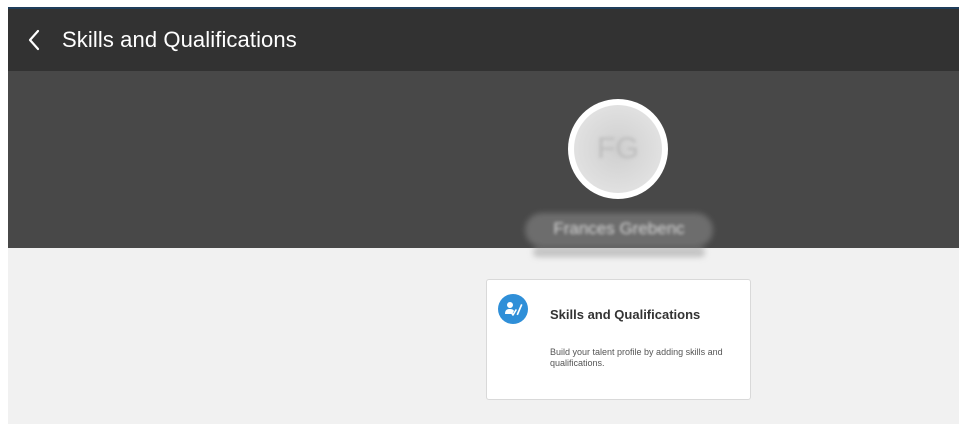 The image size is (959, 424). What do you see at coordinates (619, 252) in the screenshot?
I see `profile-name-shadow` at bounding box center [619, 252].